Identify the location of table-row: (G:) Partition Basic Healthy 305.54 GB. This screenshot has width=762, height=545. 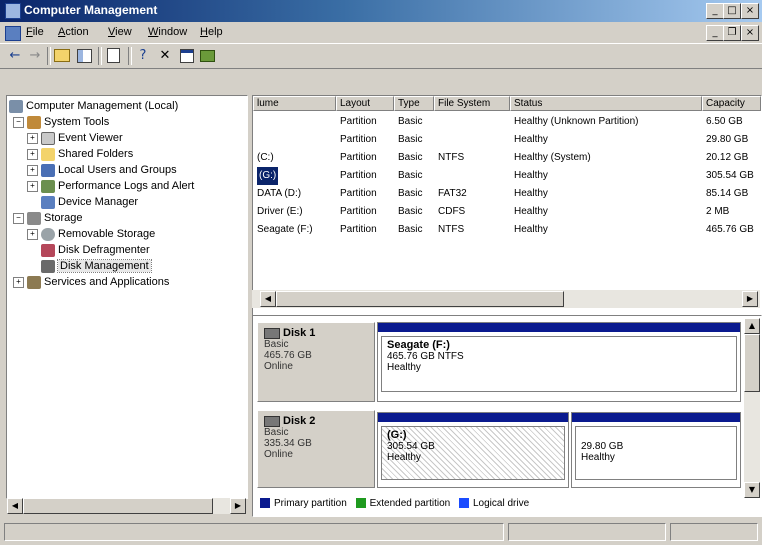
(507, 176).